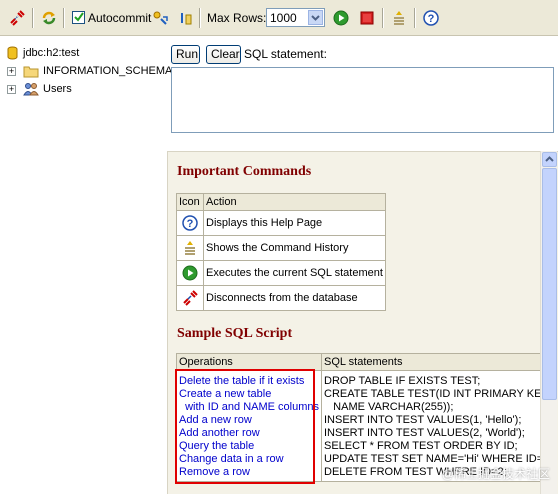  Describe the element at coordinates (190, 202) in the screenshot. I see `column-header: Icon` at that location.